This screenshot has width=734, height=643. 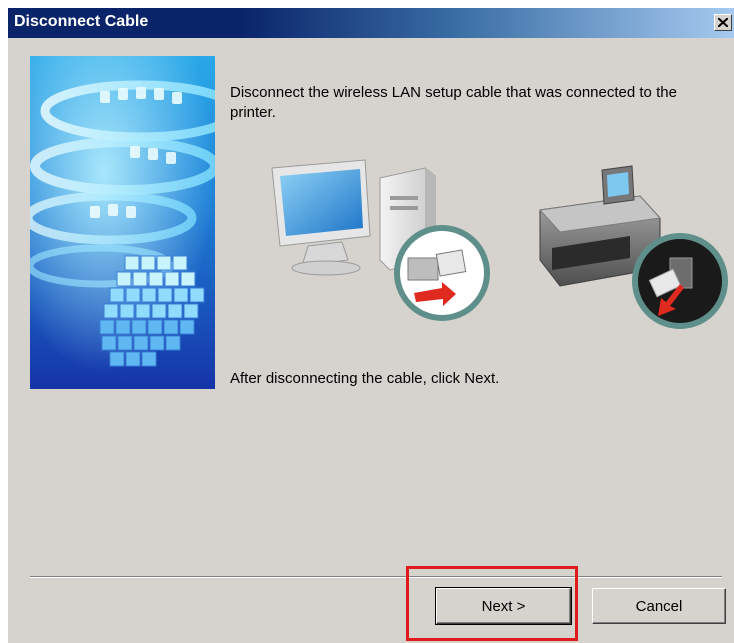 What do you see at coordinates (503, 606) in the screenshot?
I see `next-button: Next >` at bounding box center [503, 606].